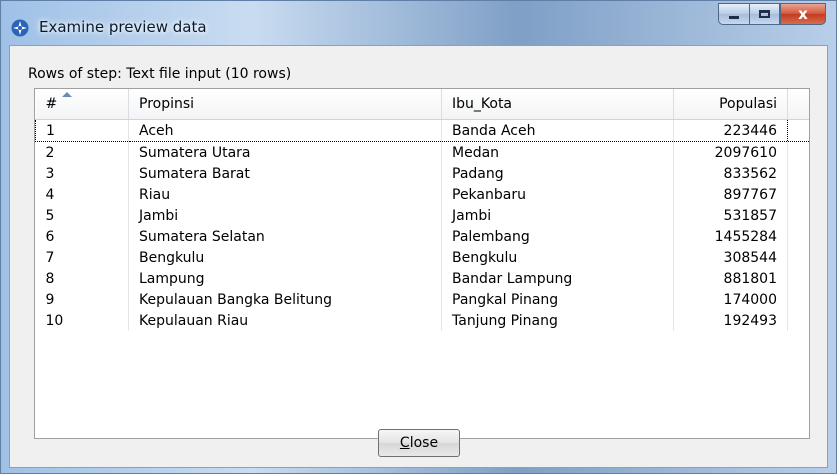  What do you see at coordinates (730, 215) in the screenshot?
I see `cell-populasi: 531857` at bounding box center [730, 215].